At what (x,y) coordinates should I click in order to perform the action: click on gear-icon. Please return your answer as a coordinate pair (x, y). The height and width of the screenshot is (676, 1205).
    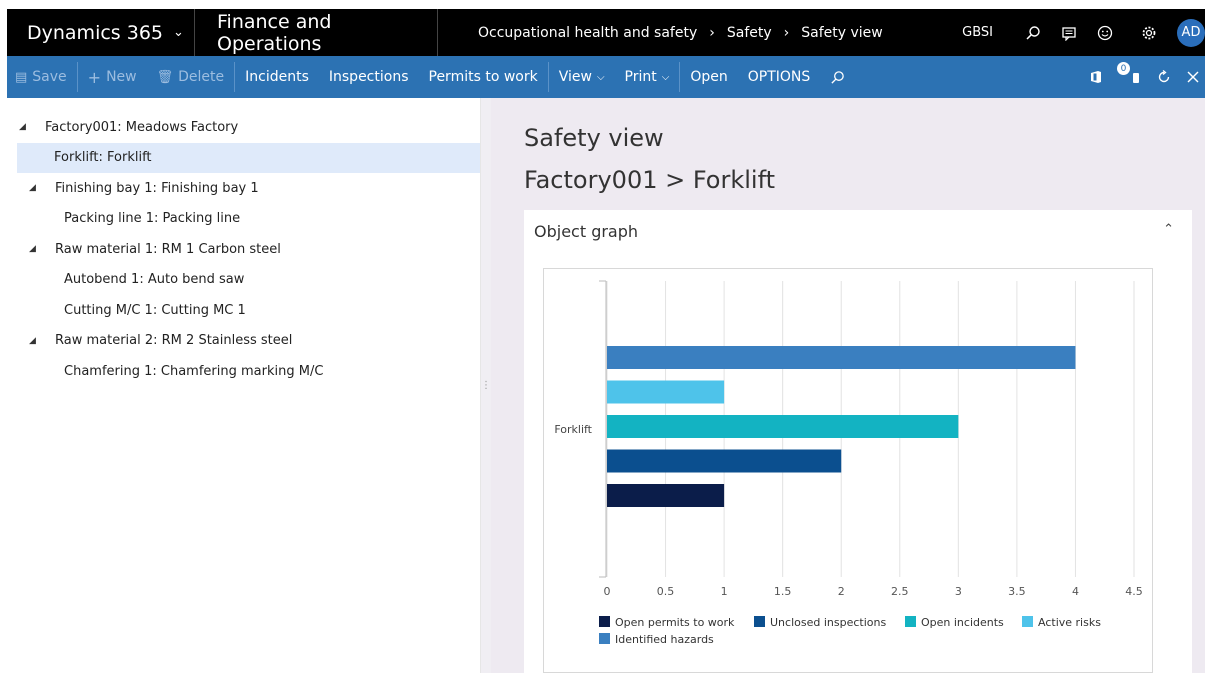
    Looking at the image, I should click on (1149, 32).